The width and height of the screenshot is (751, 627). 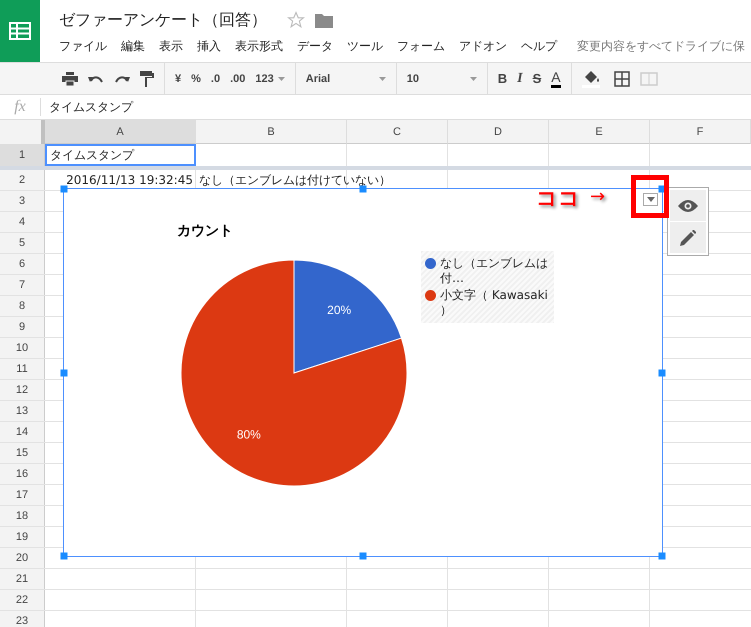 I want to click on annotation-arrow: →, so click(x=598, y=196).